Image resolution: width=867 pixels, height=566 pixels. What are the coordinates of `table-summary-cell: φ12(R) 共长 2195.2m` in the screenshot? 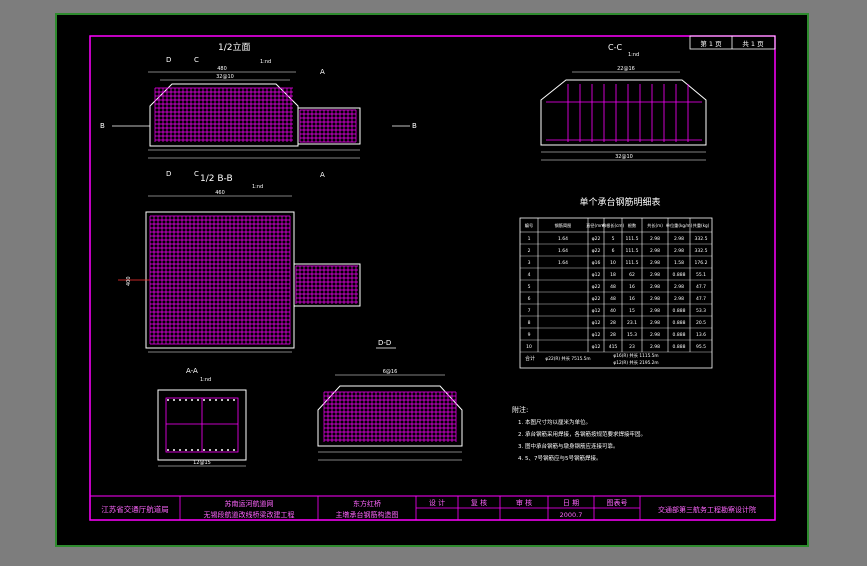 It's located at (635, 362).